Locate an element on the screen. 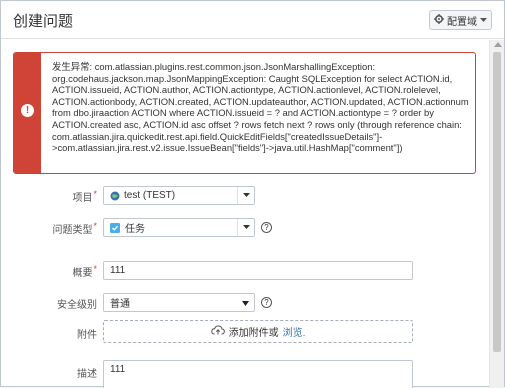  description-input: 111 is located at coordinates (258, 374).